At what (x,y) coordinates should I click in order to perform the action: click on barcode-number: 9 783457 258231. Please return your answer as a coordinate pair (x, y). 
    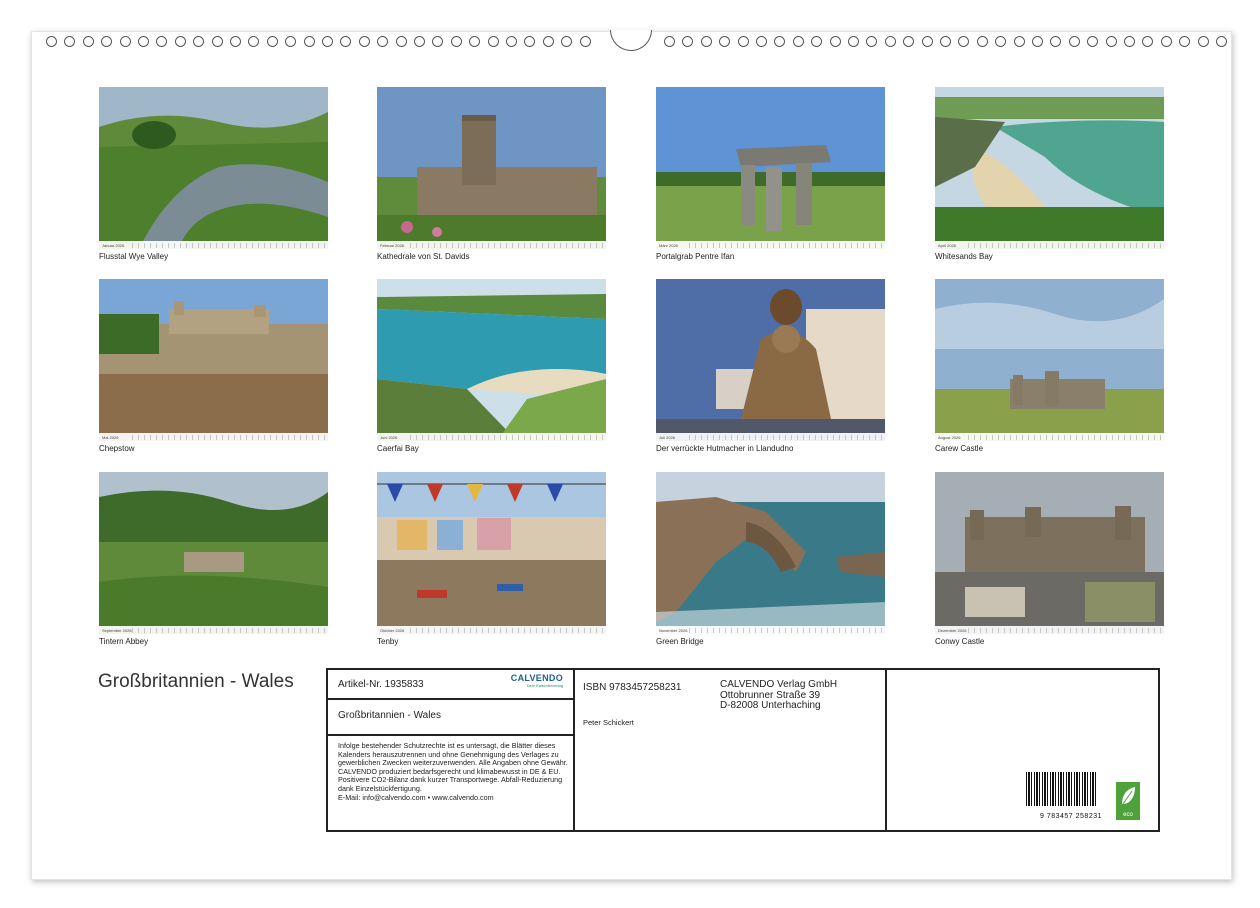
    Looking at the image, I should click on (1071, 816).